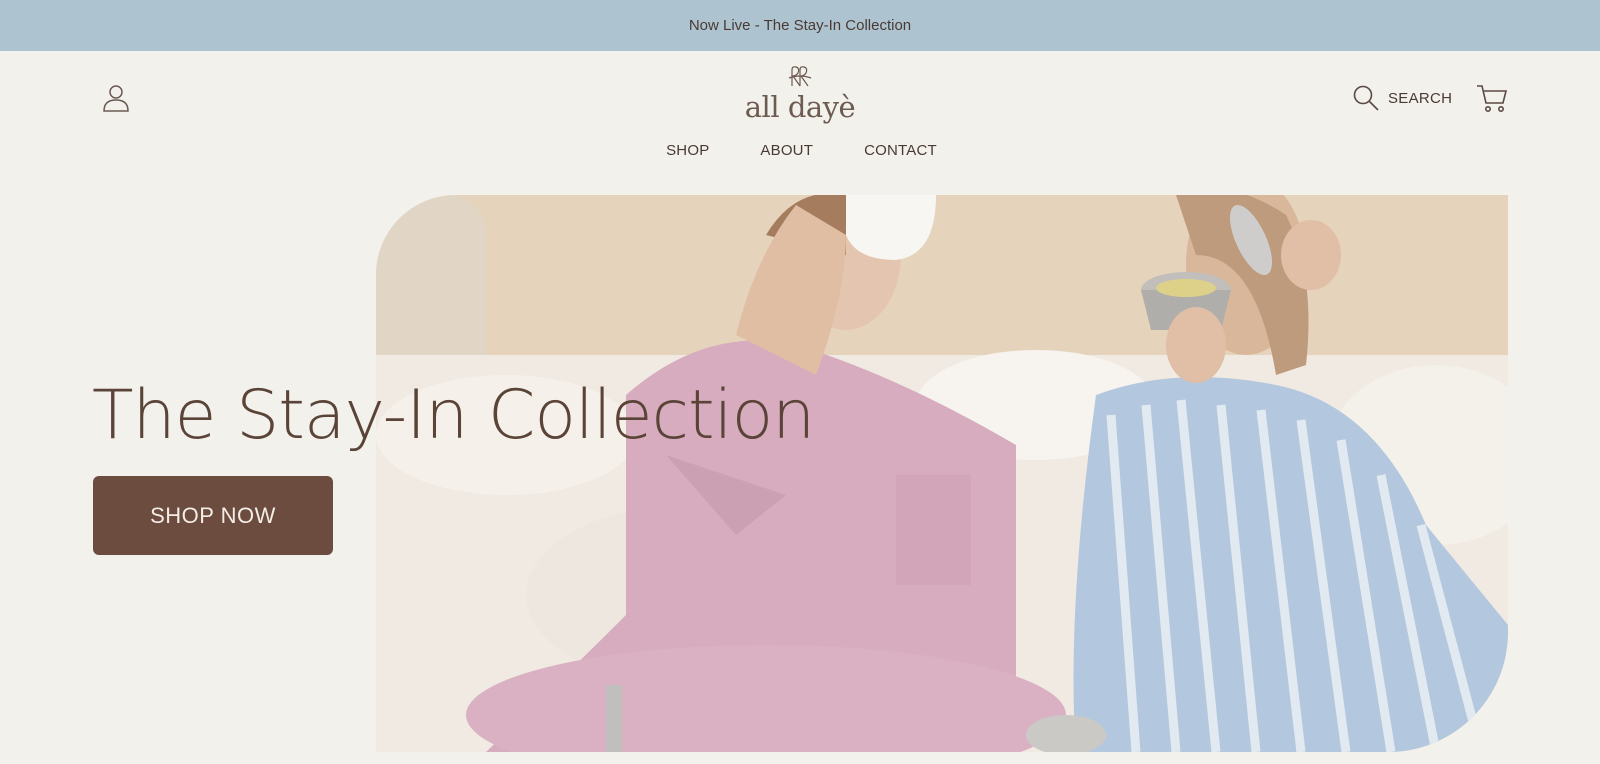  I want to click on cart-icon, so click(1492, 98).